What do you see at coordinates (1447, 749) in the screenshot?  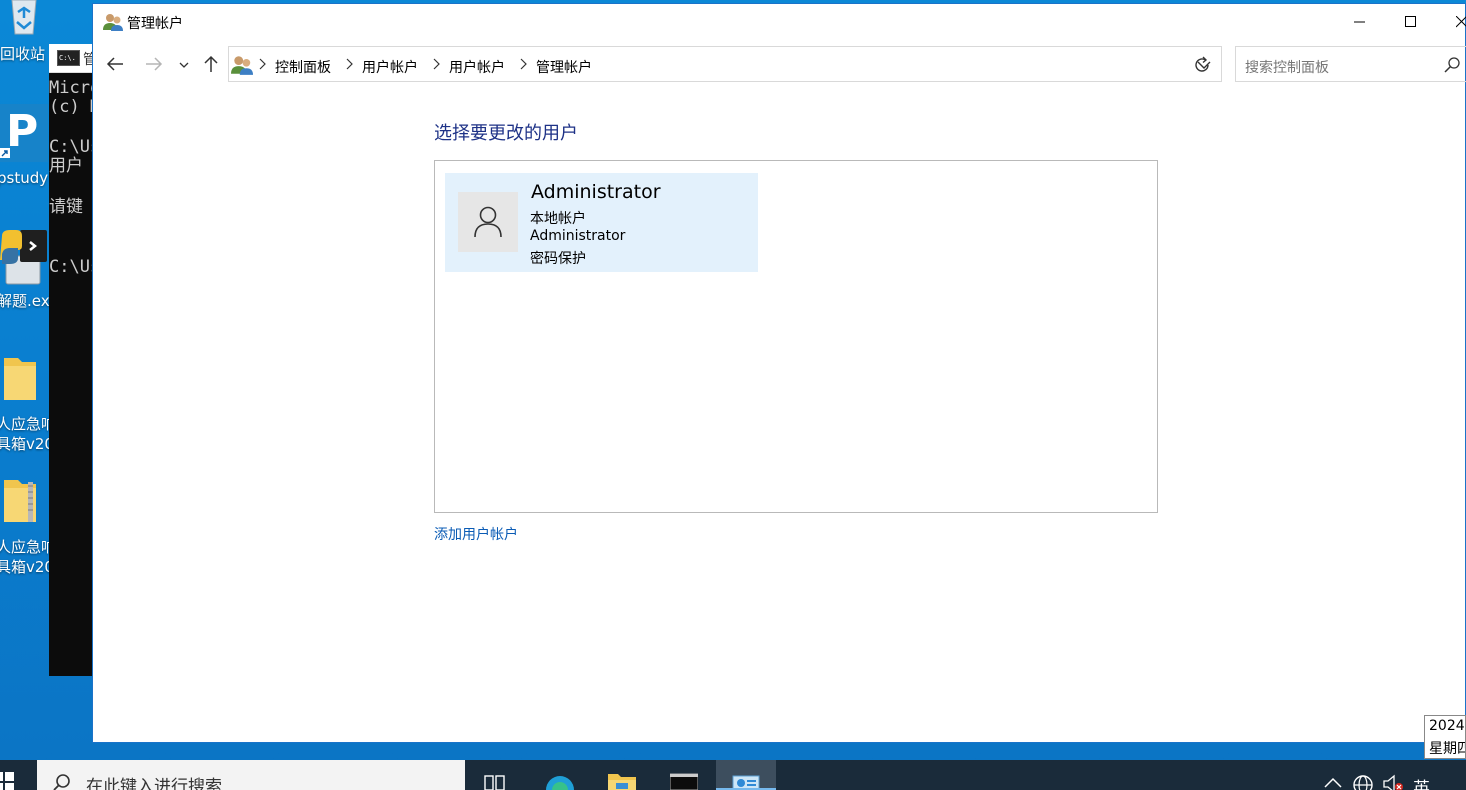 I see `clock-weekday: 星期四` at bounding box center [1447, 749].